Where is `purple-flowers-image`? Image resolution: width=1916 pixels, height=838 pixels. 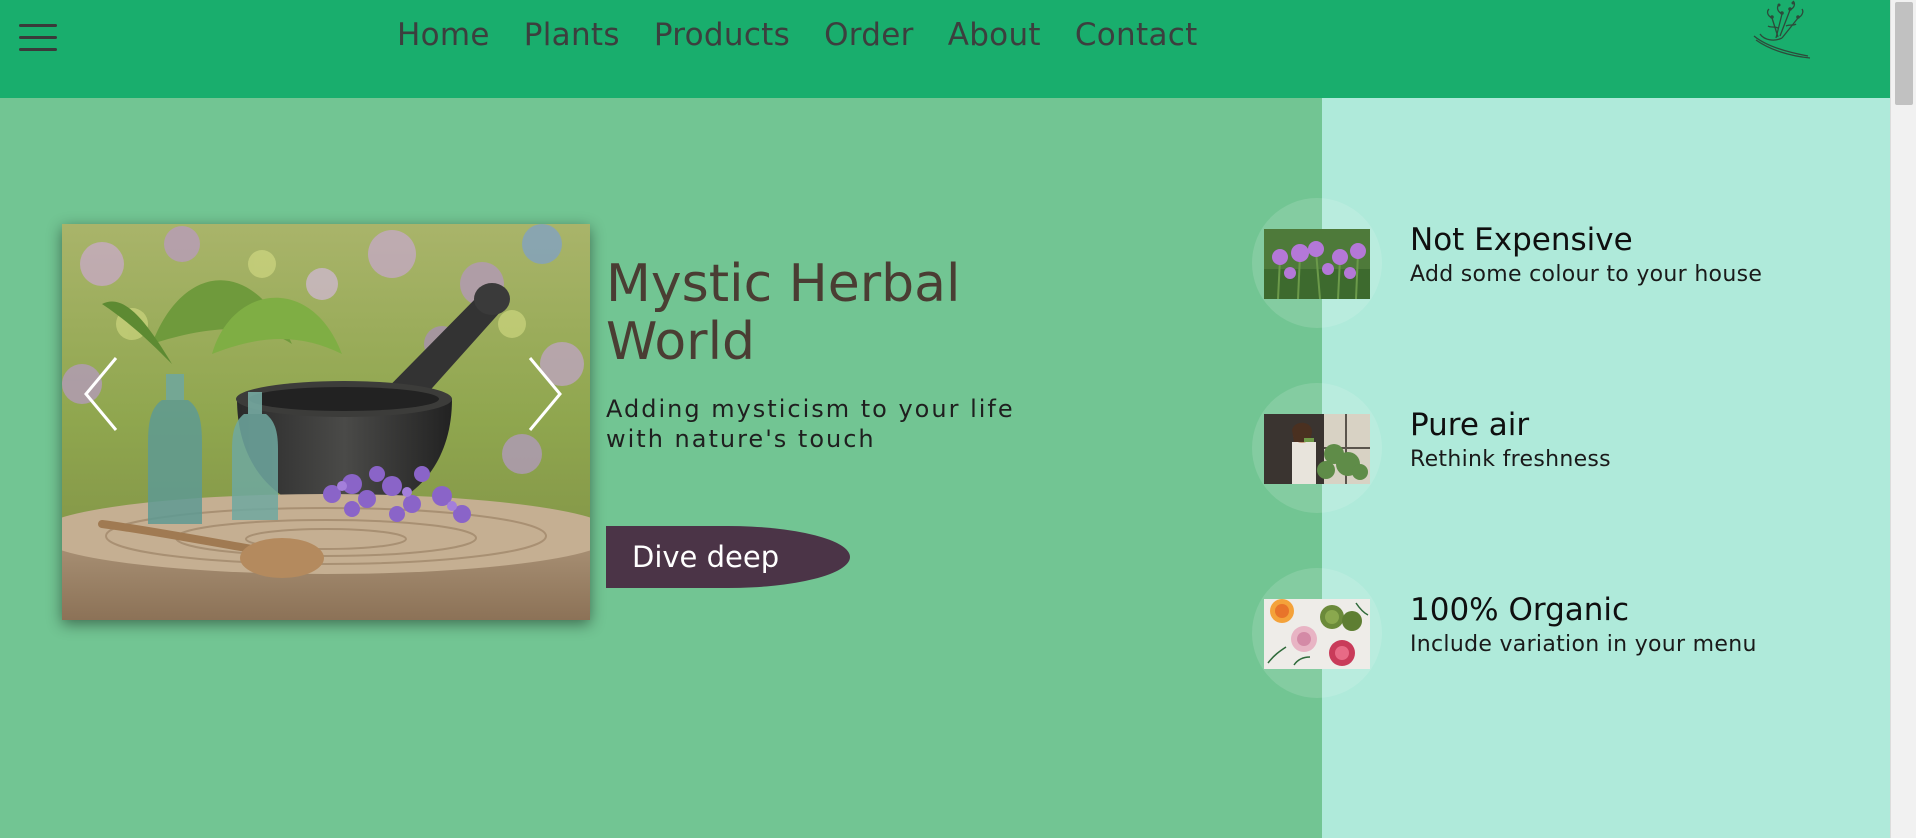
purple-flowers-image is located at coordinates (1317, 264).